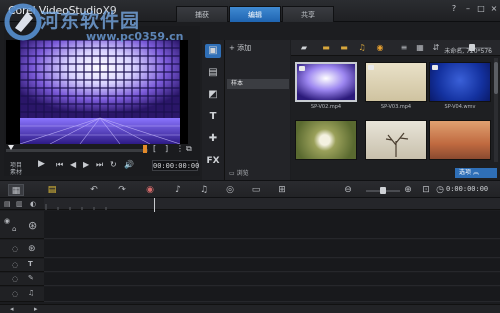 This screenshot has height=313, width=500. I want to click on import-folder-icon: ▰, so click(304, 47).